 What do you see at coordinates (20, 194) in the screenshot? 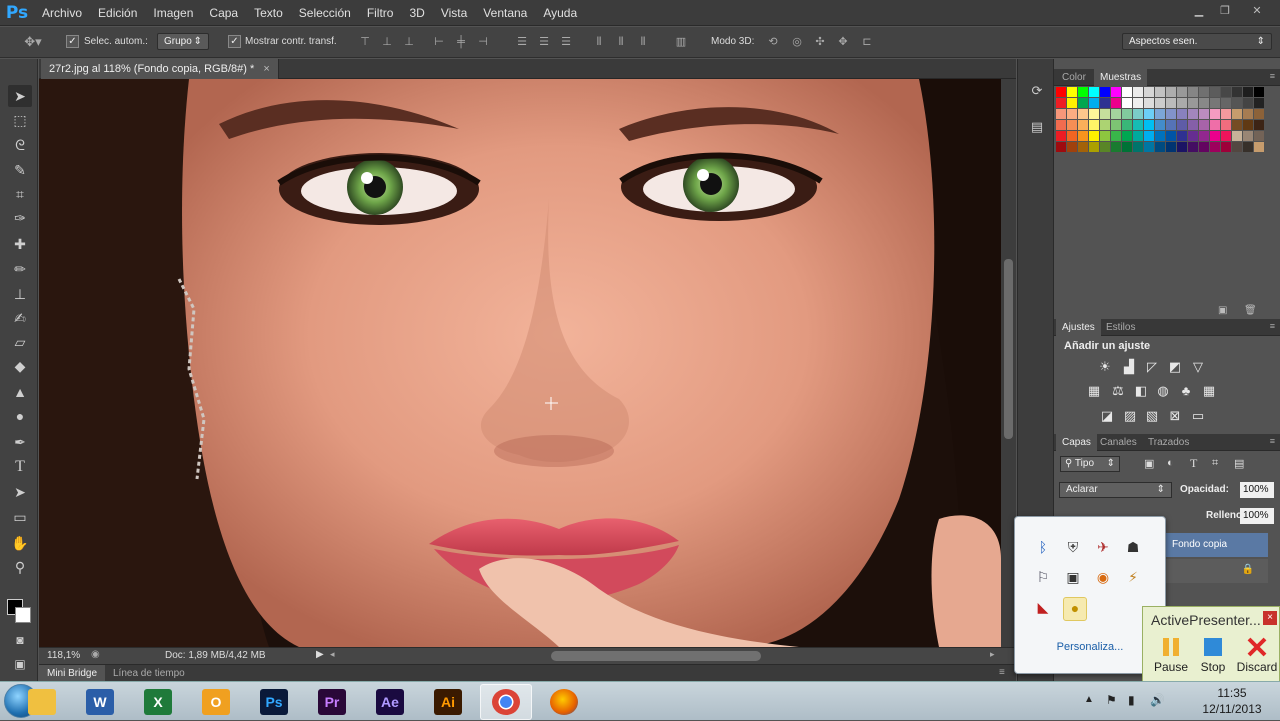
I see `crop-tool-icon: ⌗` at bounding box center [20, 194].